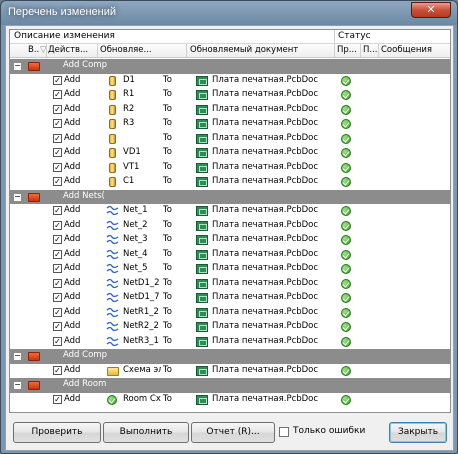  What do you see at coordinates (230, 95) in the screenshot?
I see `change-row: ✓ Add R1 To Плата печатная.PcbDoc` at bounding box center [230, 95].